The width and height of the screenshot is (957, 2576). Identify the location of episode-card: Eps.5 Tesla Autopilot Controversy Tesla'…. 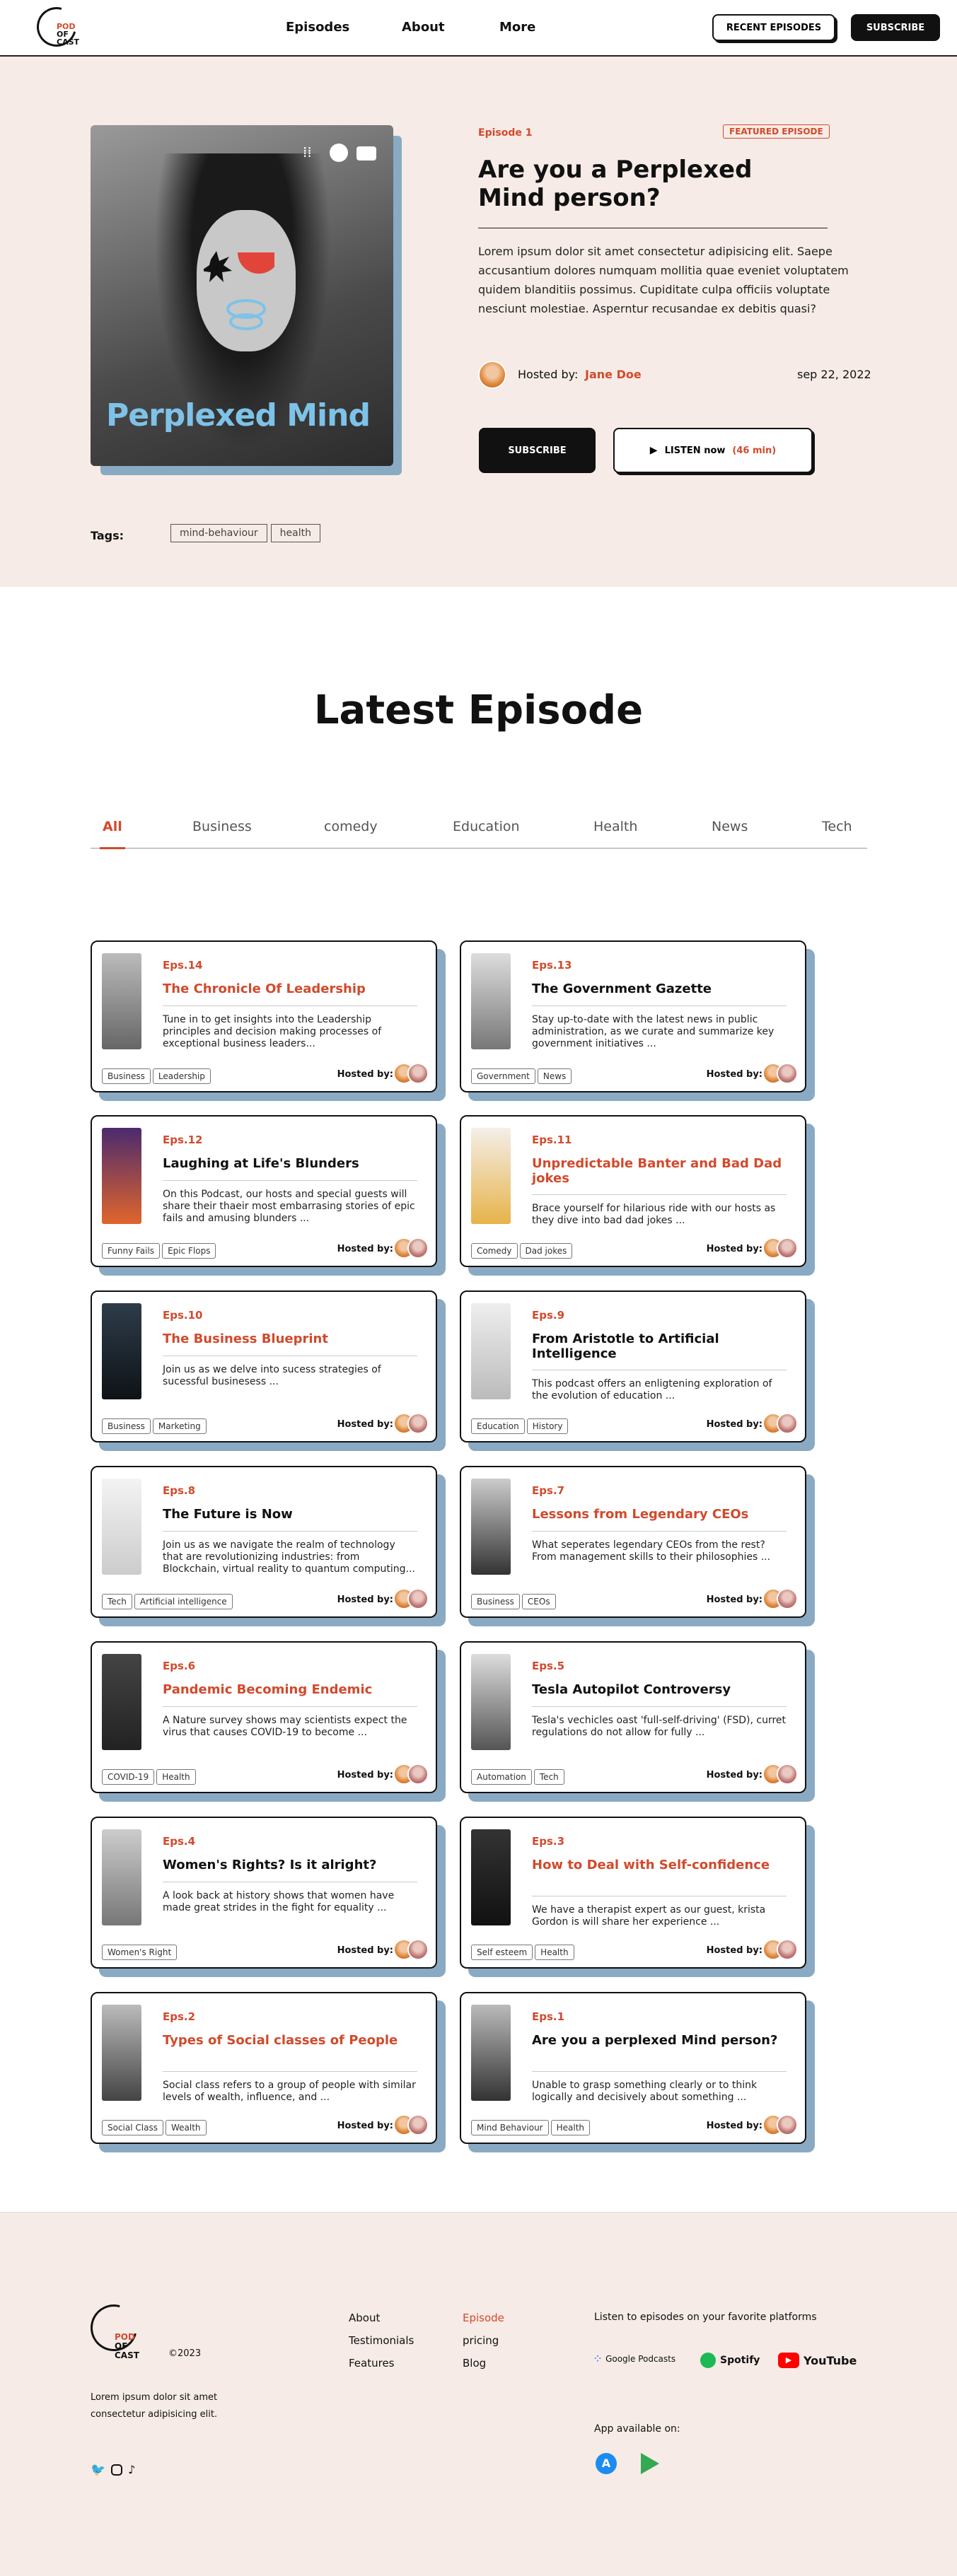
(633, 1717).